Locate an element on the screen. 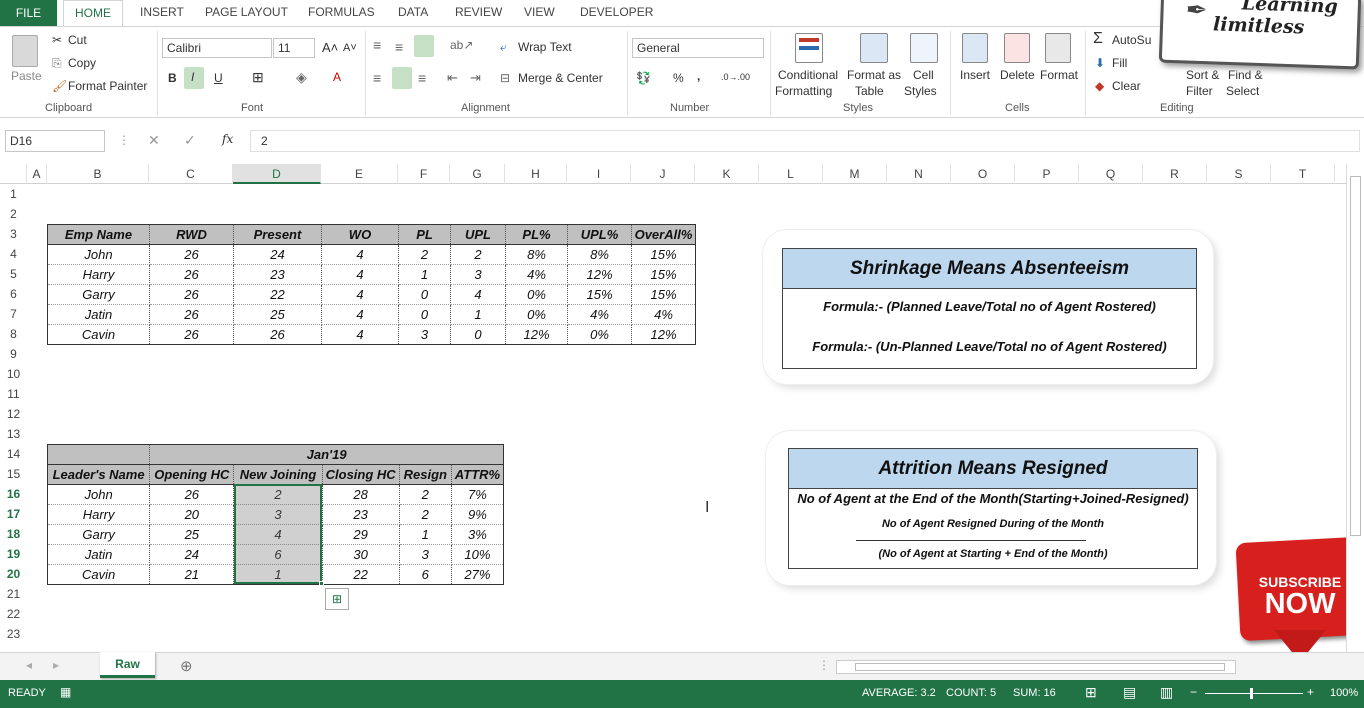  zoom-slider-thumb is located at coordinates (1251, 693).